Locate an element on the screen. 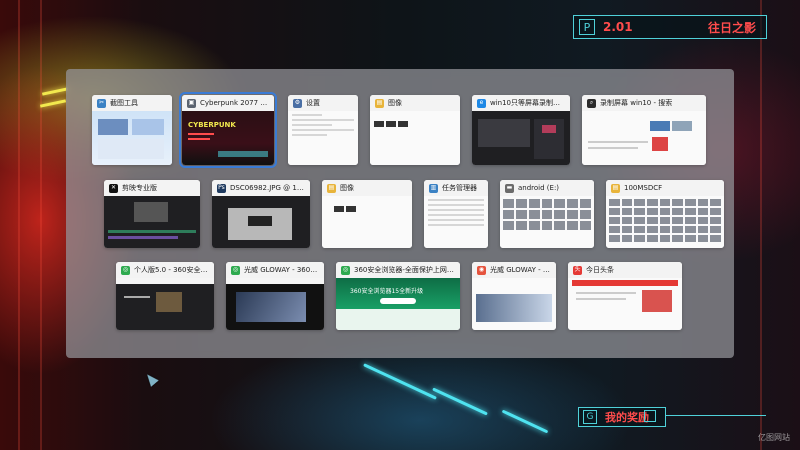 The image size is (800, 450). hud-version: 2.01 is located at coordinates (618, 27).